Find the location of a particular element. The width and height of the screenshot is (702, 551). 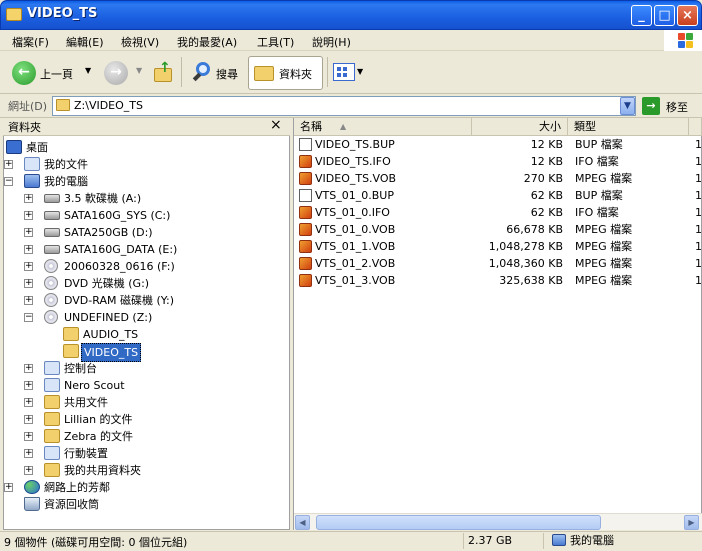

minimize-button: _ is located at coordinates (641, 15).